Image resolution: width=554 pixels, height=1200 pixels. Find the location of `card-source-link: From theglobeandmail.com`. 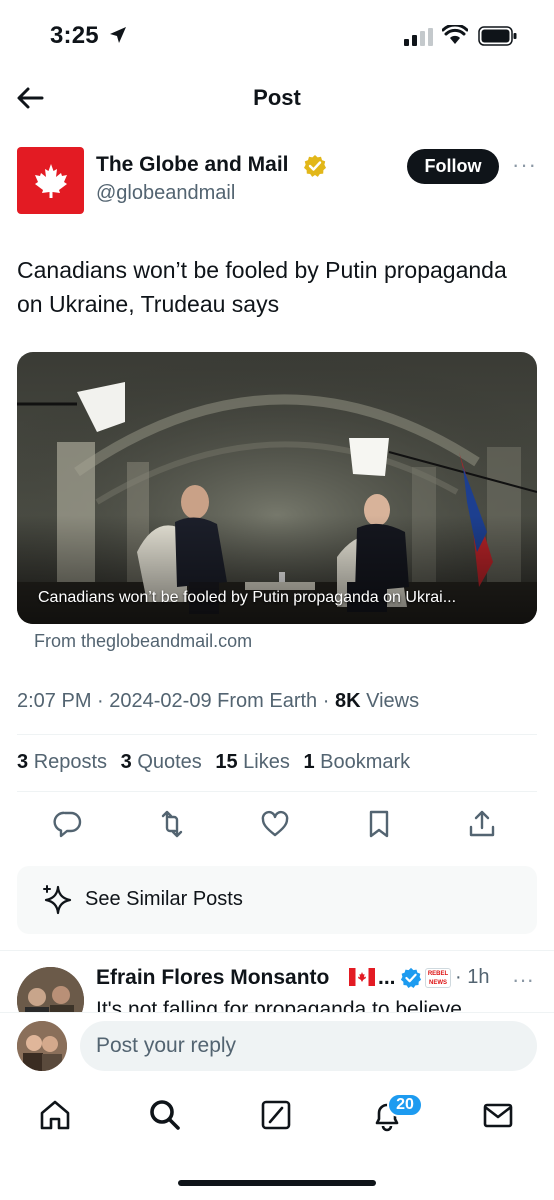

card-source-link: From theglobeandmail.com is located at coordinates (143, 641).